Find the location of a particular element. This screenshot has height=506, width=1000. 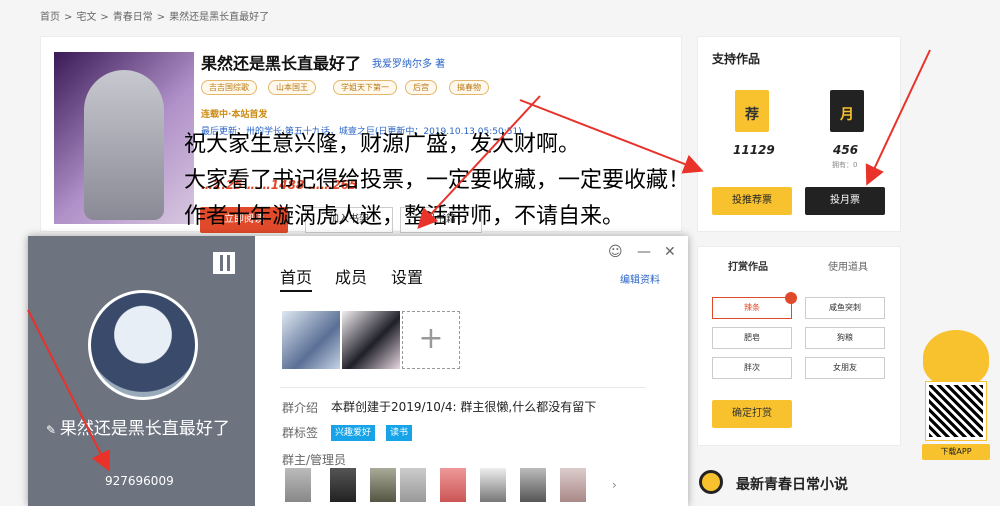

group-intro: 本群创建于2019/10/4: 群主很懒,什么都没有留下 is located at coordinates (464, 407).